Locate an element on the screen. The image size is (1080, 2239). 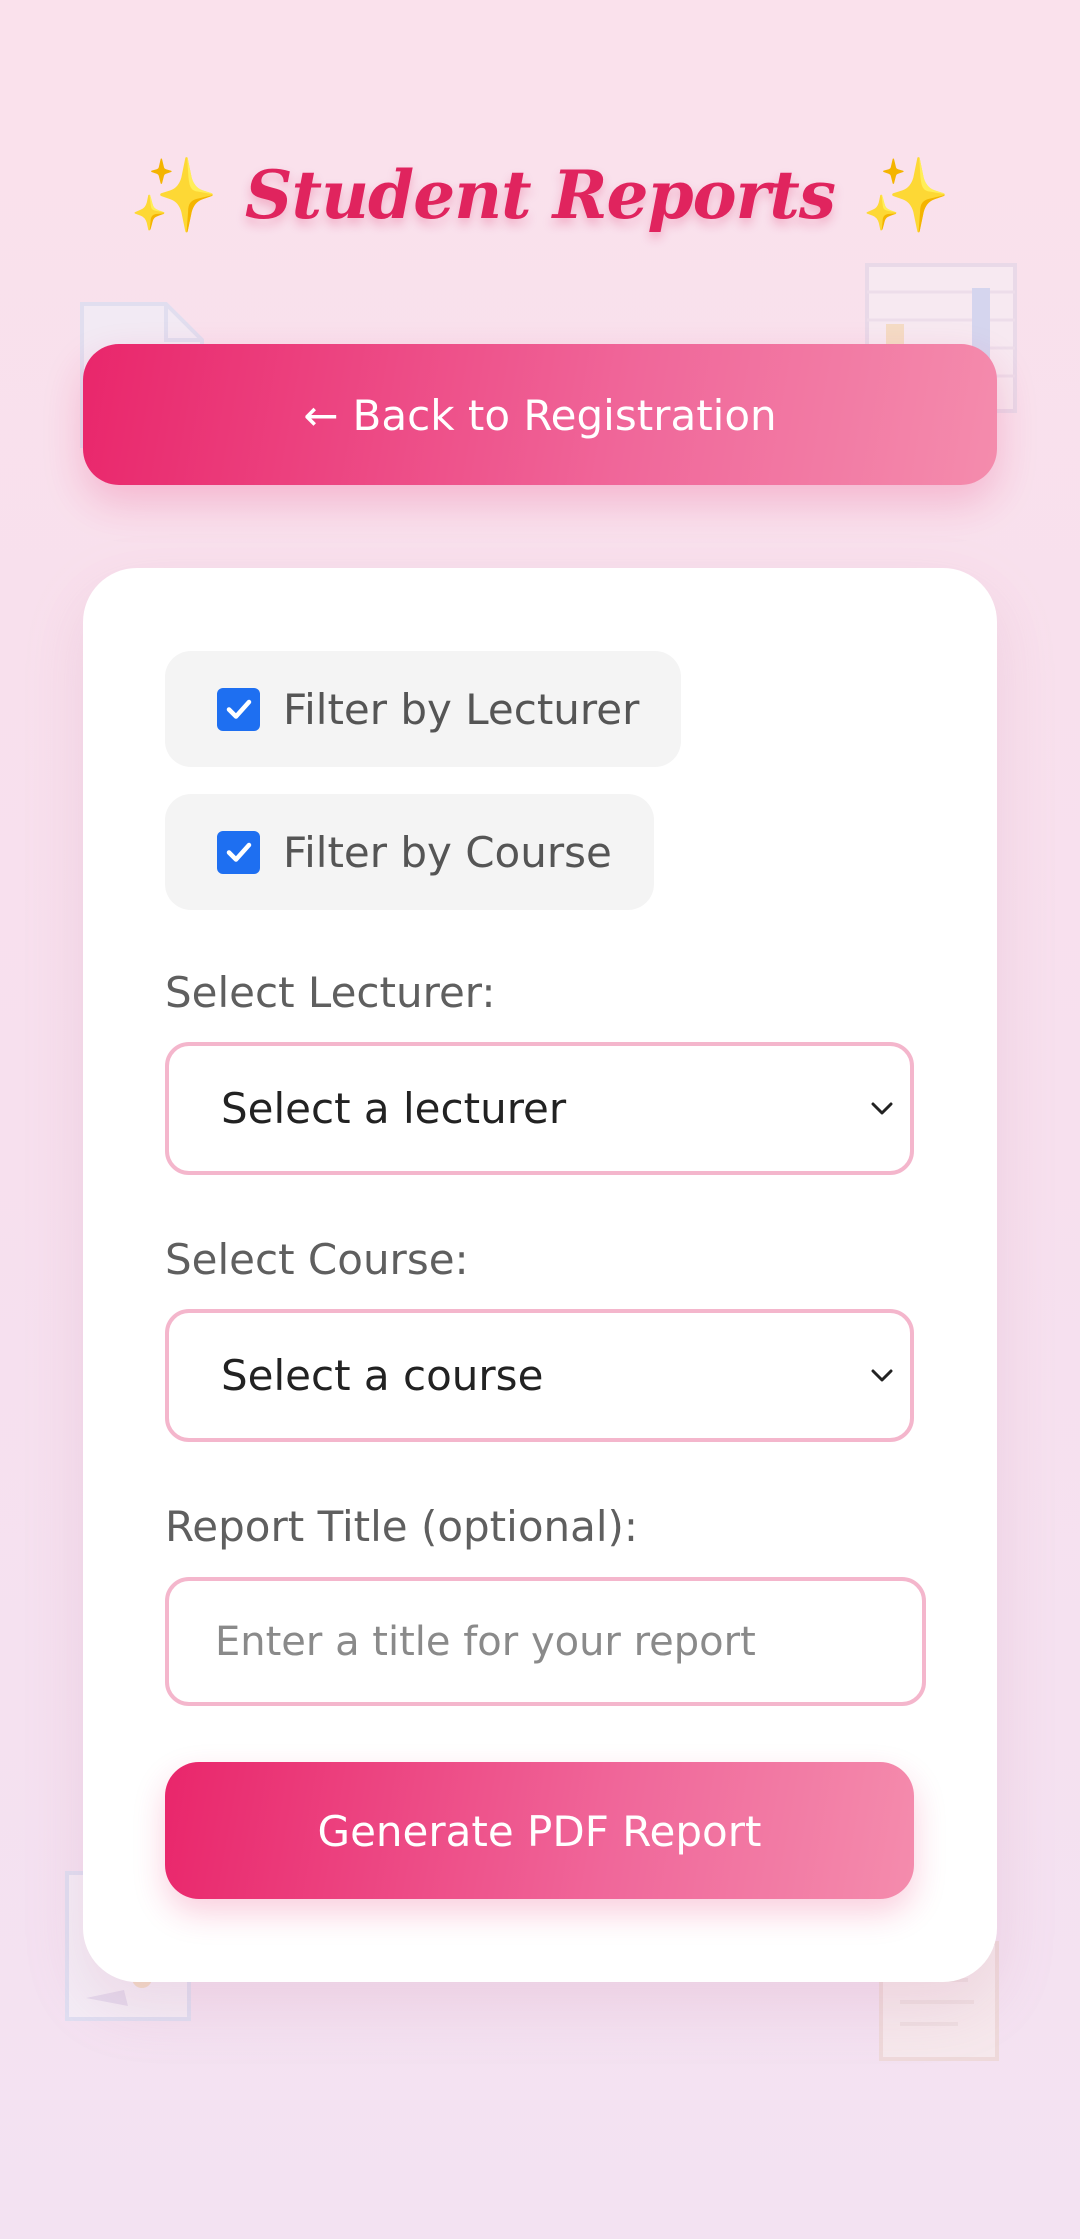
select-course-label: Select Course: is located at coordinates (317, 1259).